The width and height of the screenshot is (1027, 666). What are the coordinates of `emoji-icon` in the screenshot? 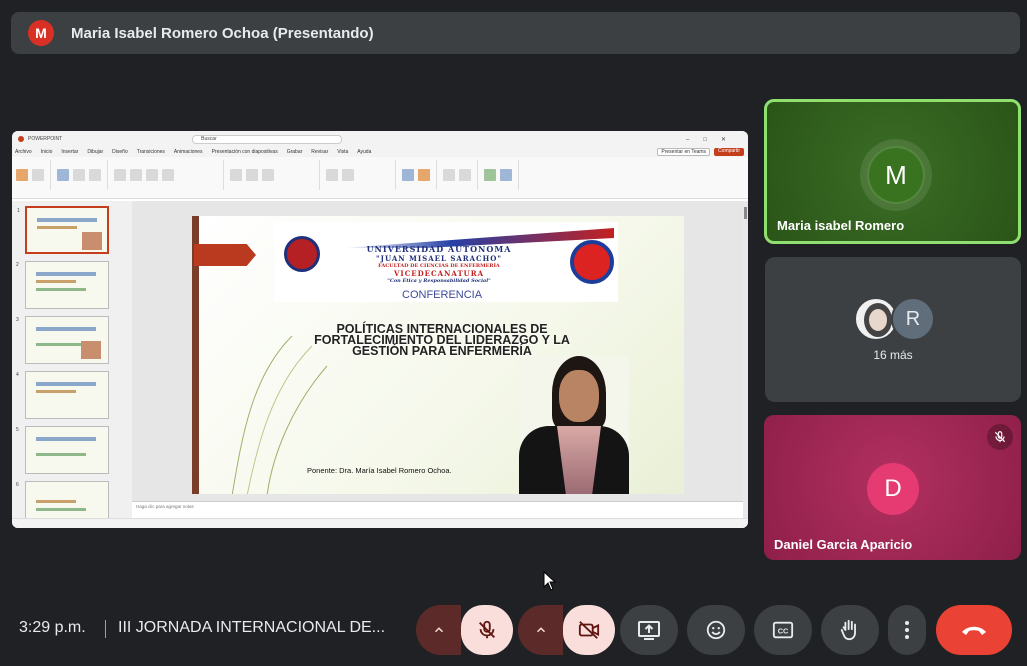 It's located at (716, 630).